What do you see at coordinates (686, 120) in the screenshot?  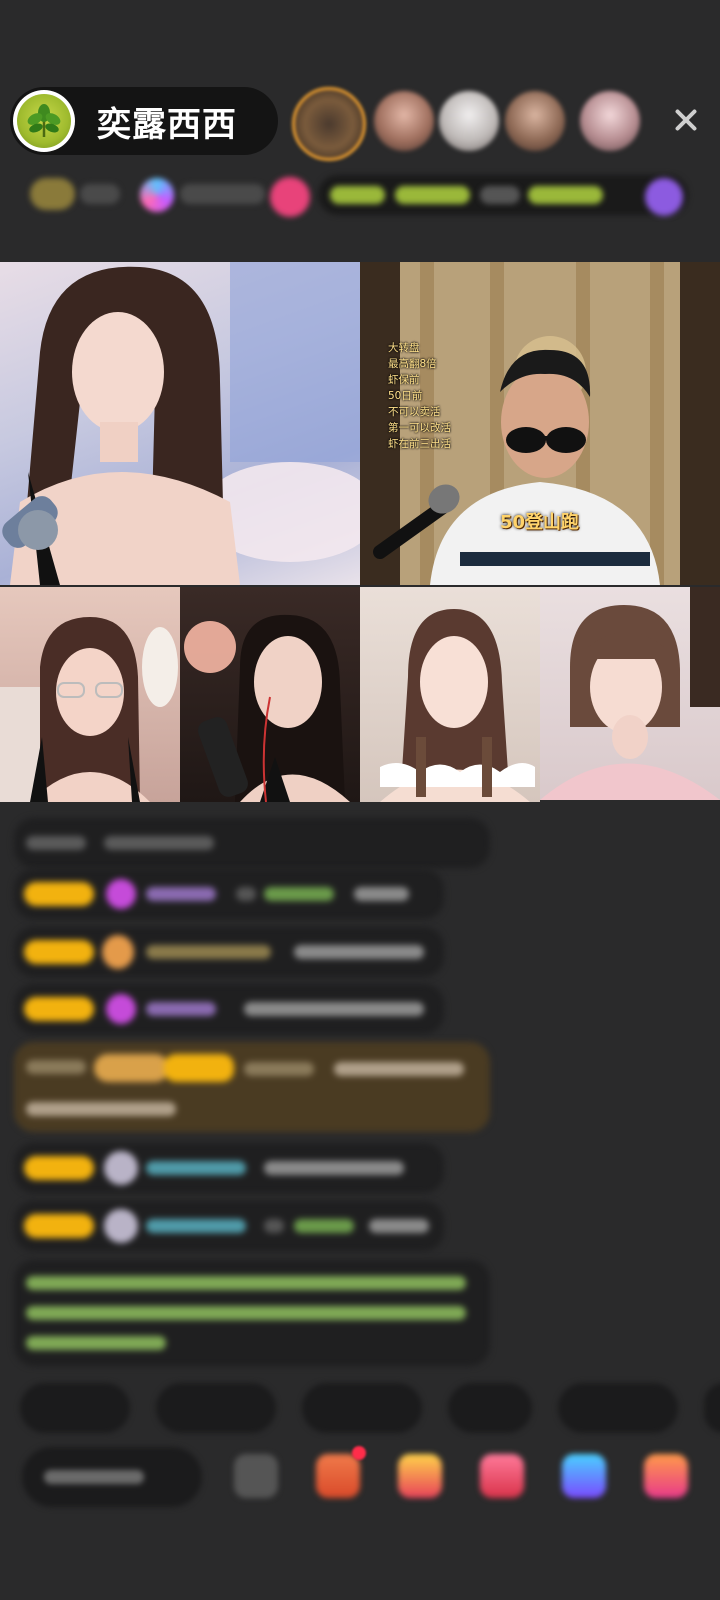 I see `close-icon` at bounding box center [686, 120].